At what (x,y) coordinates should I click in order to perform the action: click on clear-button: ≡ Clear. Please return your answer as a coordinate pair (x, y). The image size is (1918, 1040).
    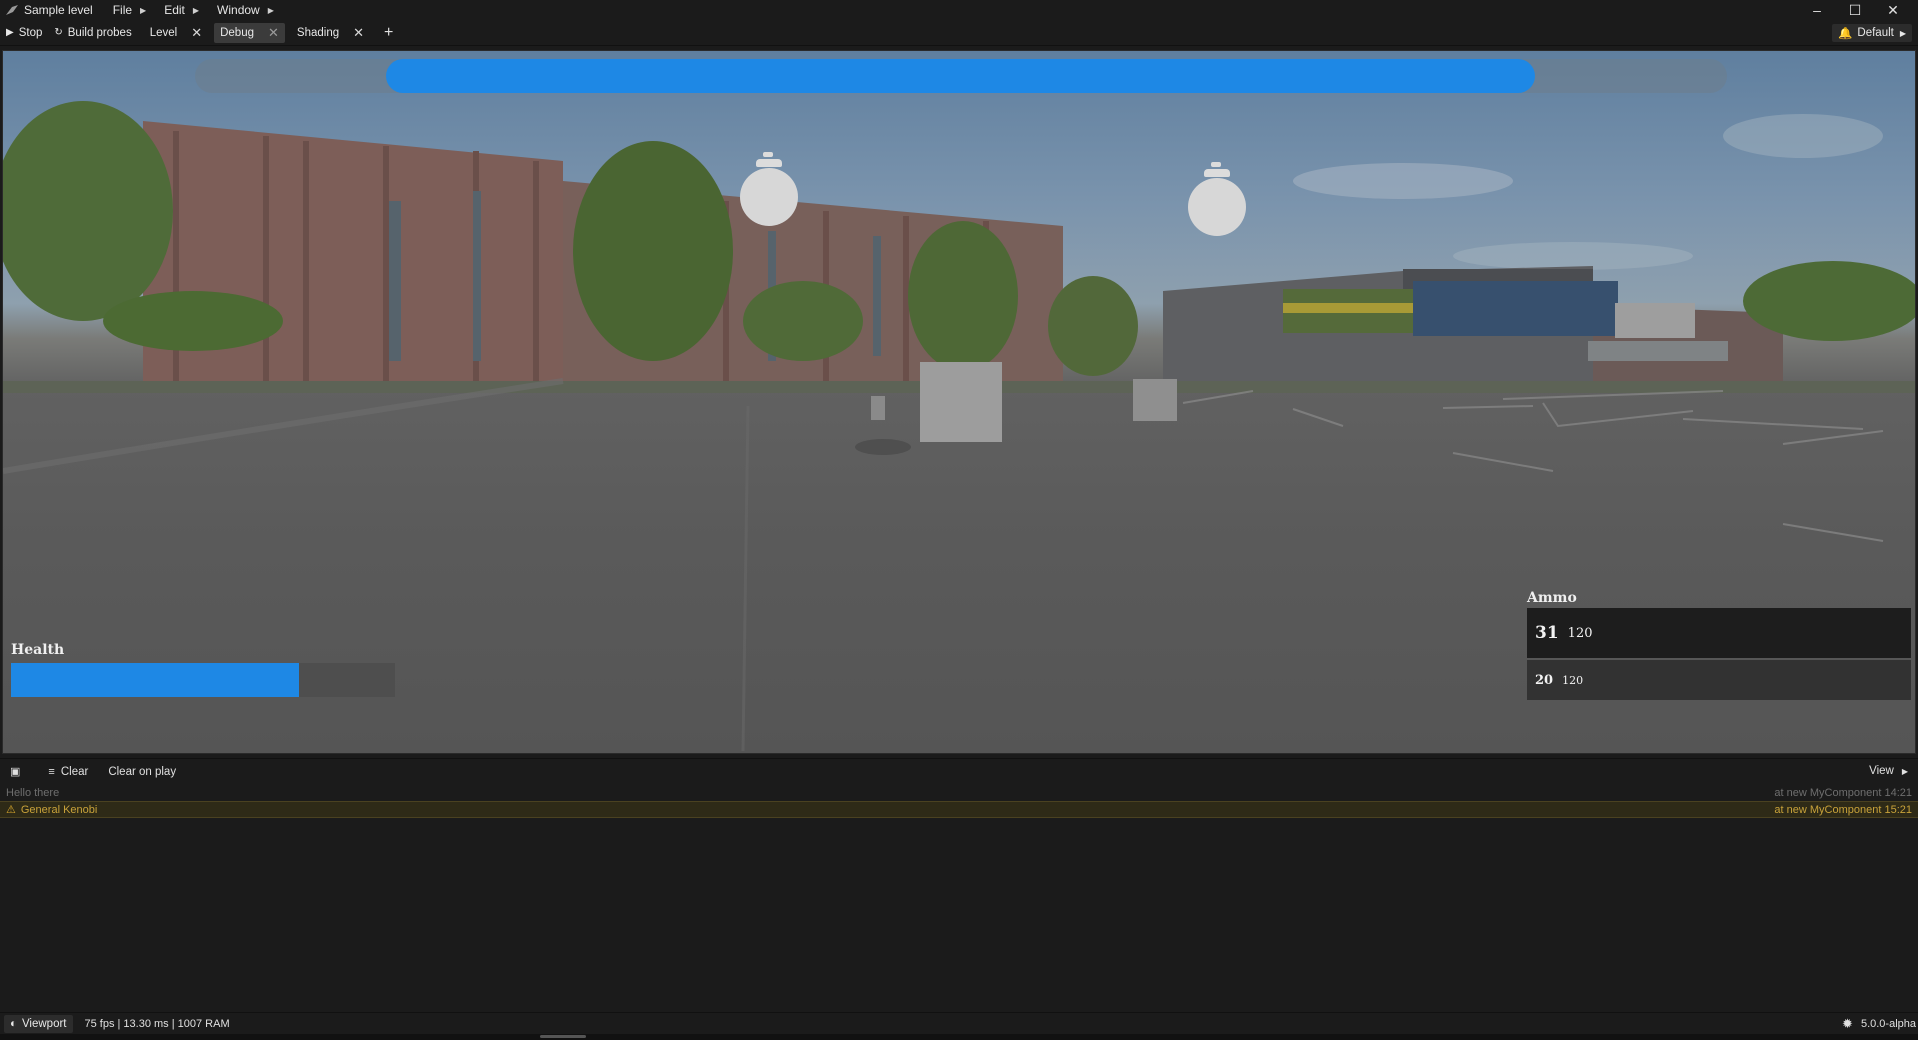
    Looking at the image, I should click on (68, 772).